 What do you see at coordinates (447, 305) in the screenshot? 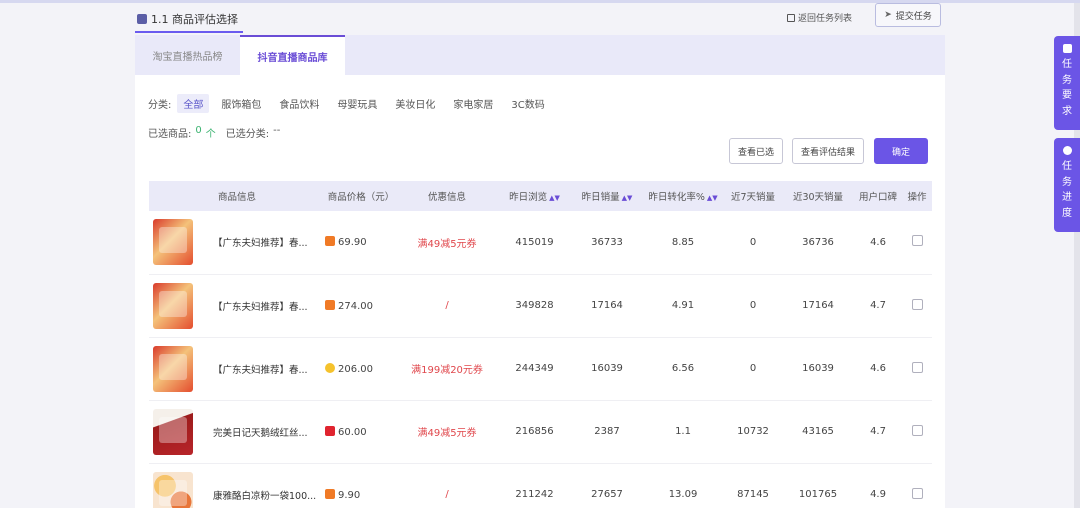
I see `promo-info: /` at bounding box center [447, 305].